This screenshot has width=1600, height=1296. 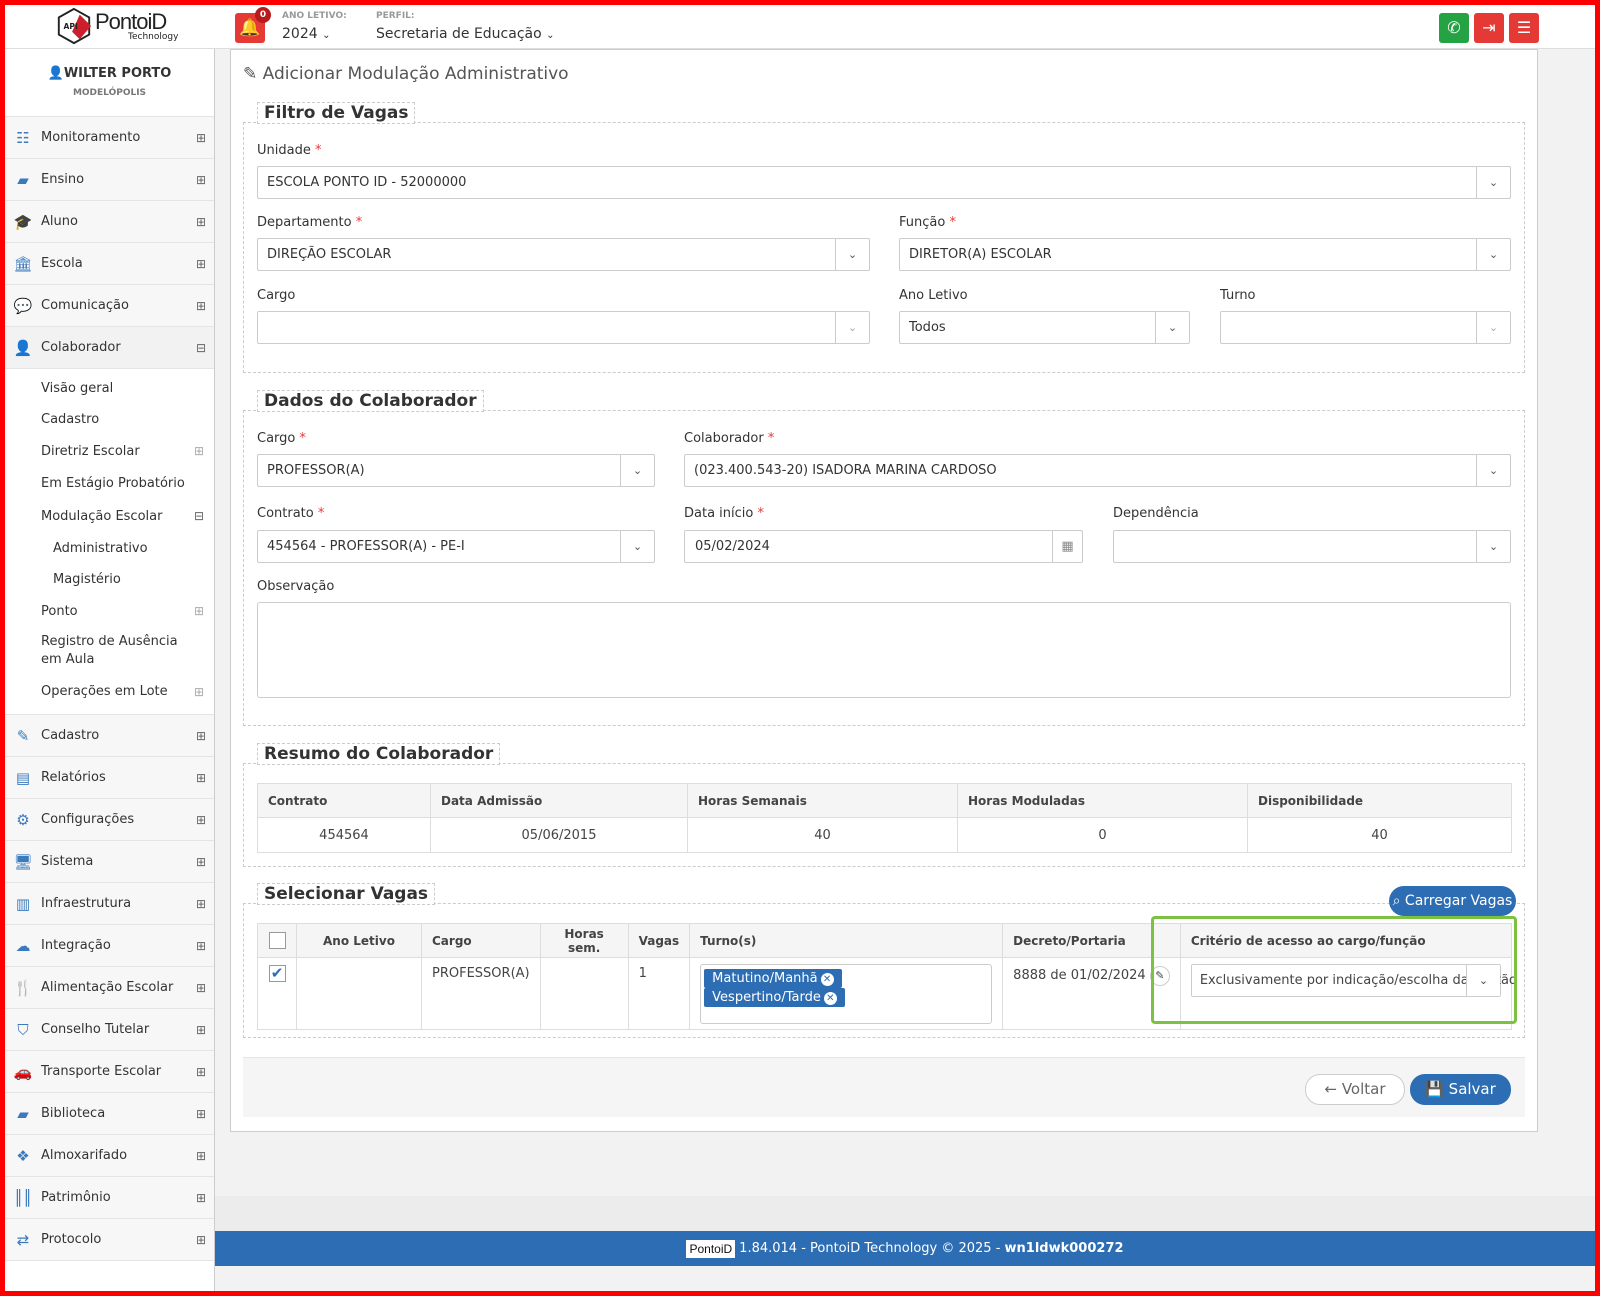 I want to click on collapse-icon: ⊟, so click(x=198, y=516).